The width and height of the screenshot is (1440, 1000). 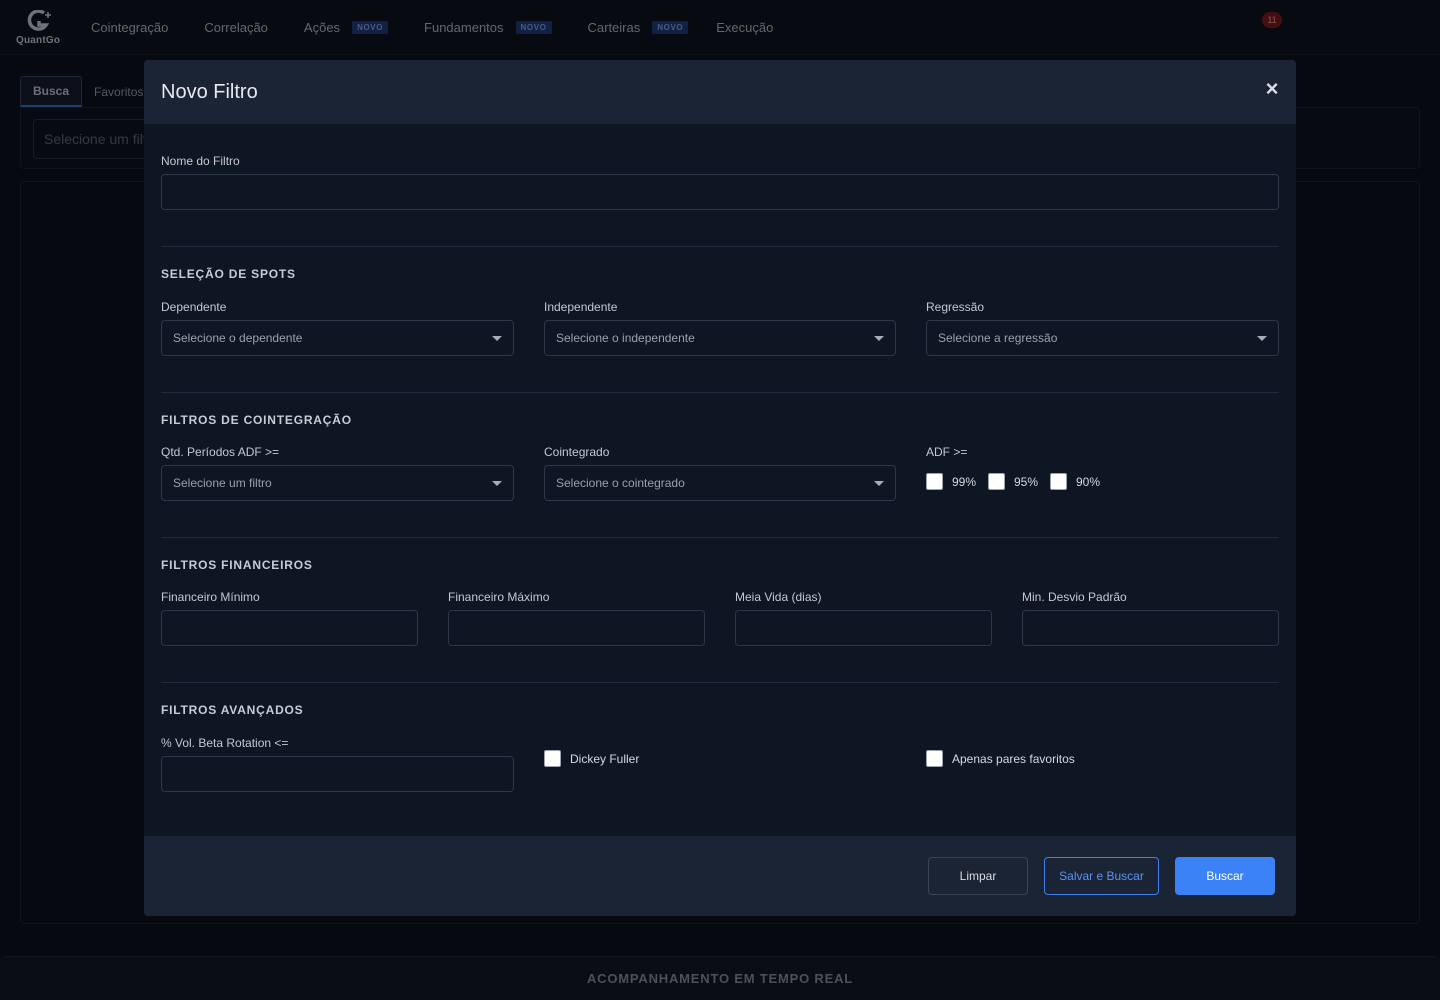 What do you see at coordinates (720, 192) in the screenshot?
I see `filter-name-input` at bounding box center [720, 192].